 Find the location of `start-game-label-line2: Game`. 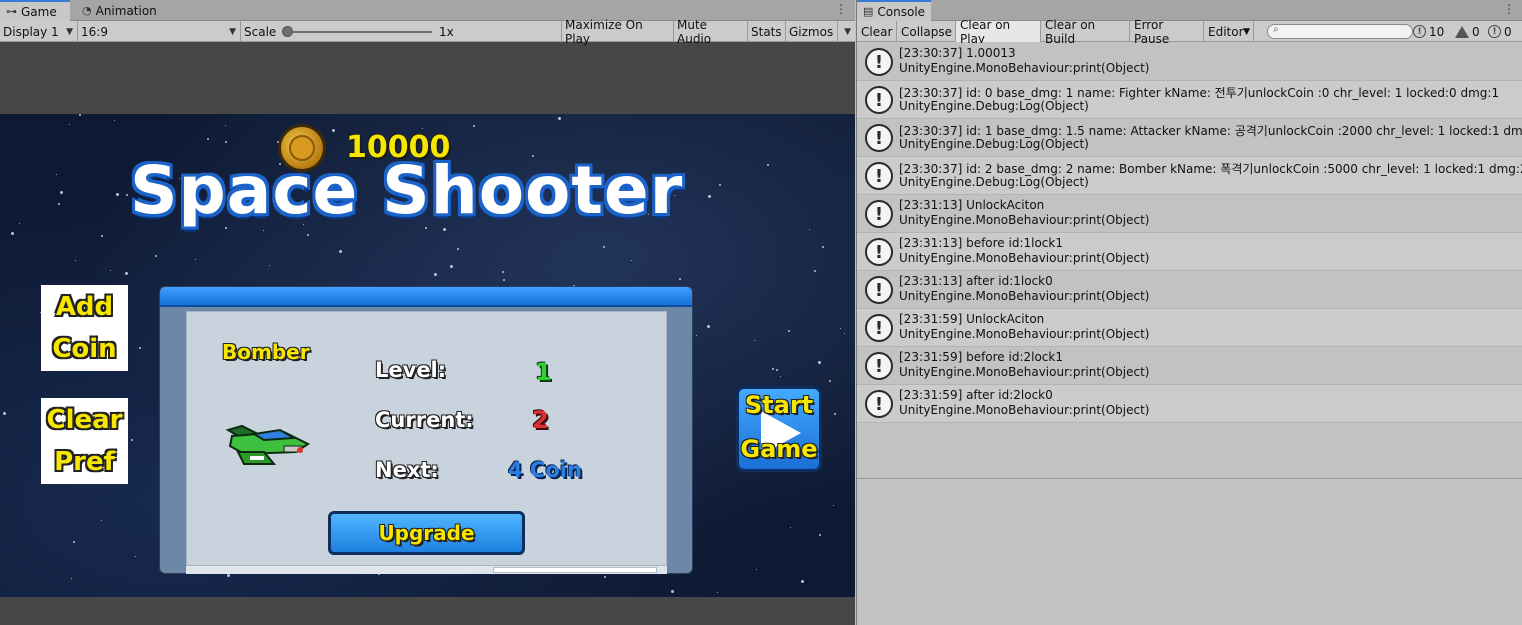

start-game-label-line2: Game is located at coordinates (779, 449).